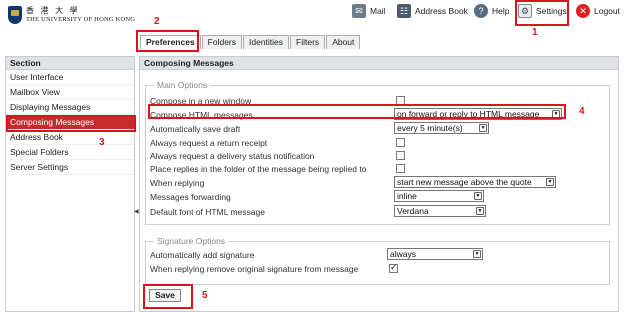 This screenshot has height=312, width=624. What do you see at coordinates (357, 111) in the screenshot?
I see `annotation-box-compose-html` at bounding box center [357, 111].